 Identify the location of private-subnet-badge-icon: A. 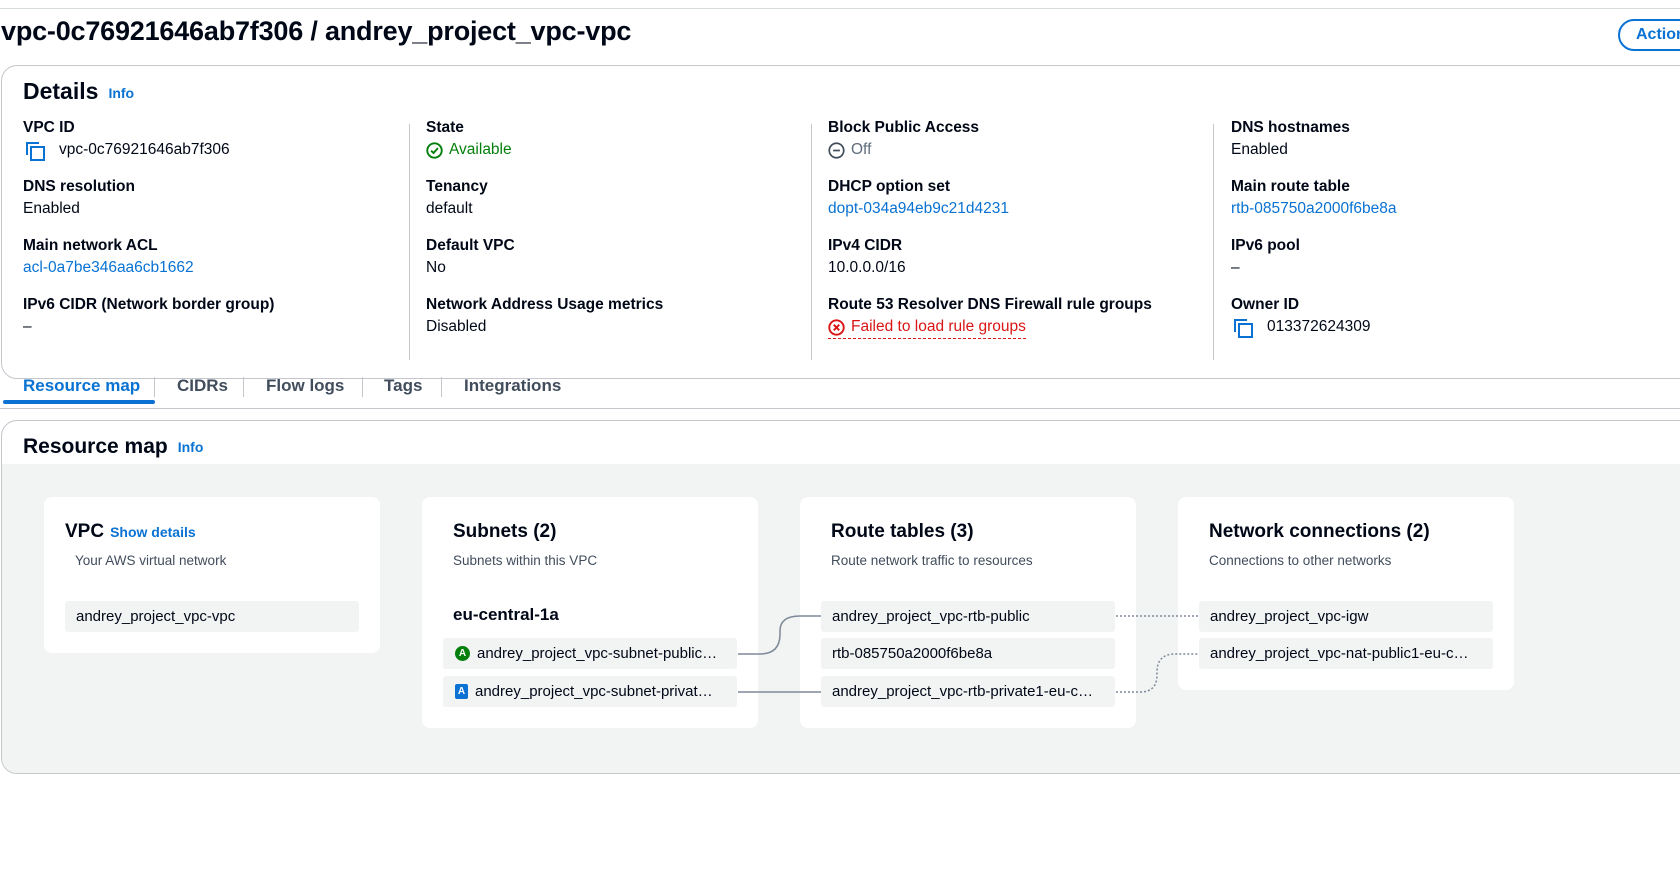
(461, 691).